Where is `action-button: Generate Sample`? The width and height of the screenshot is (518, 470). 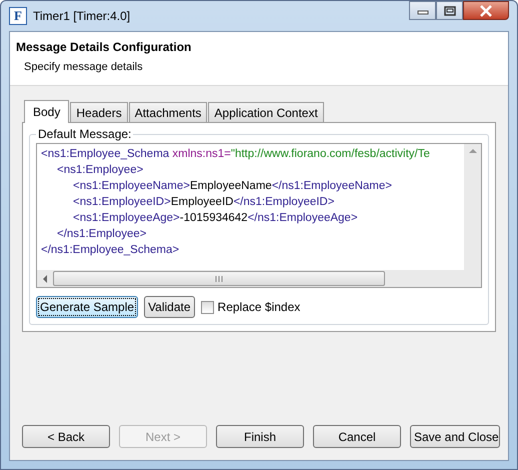
action-button: Generate Sample is located at coordinates (87, 307).